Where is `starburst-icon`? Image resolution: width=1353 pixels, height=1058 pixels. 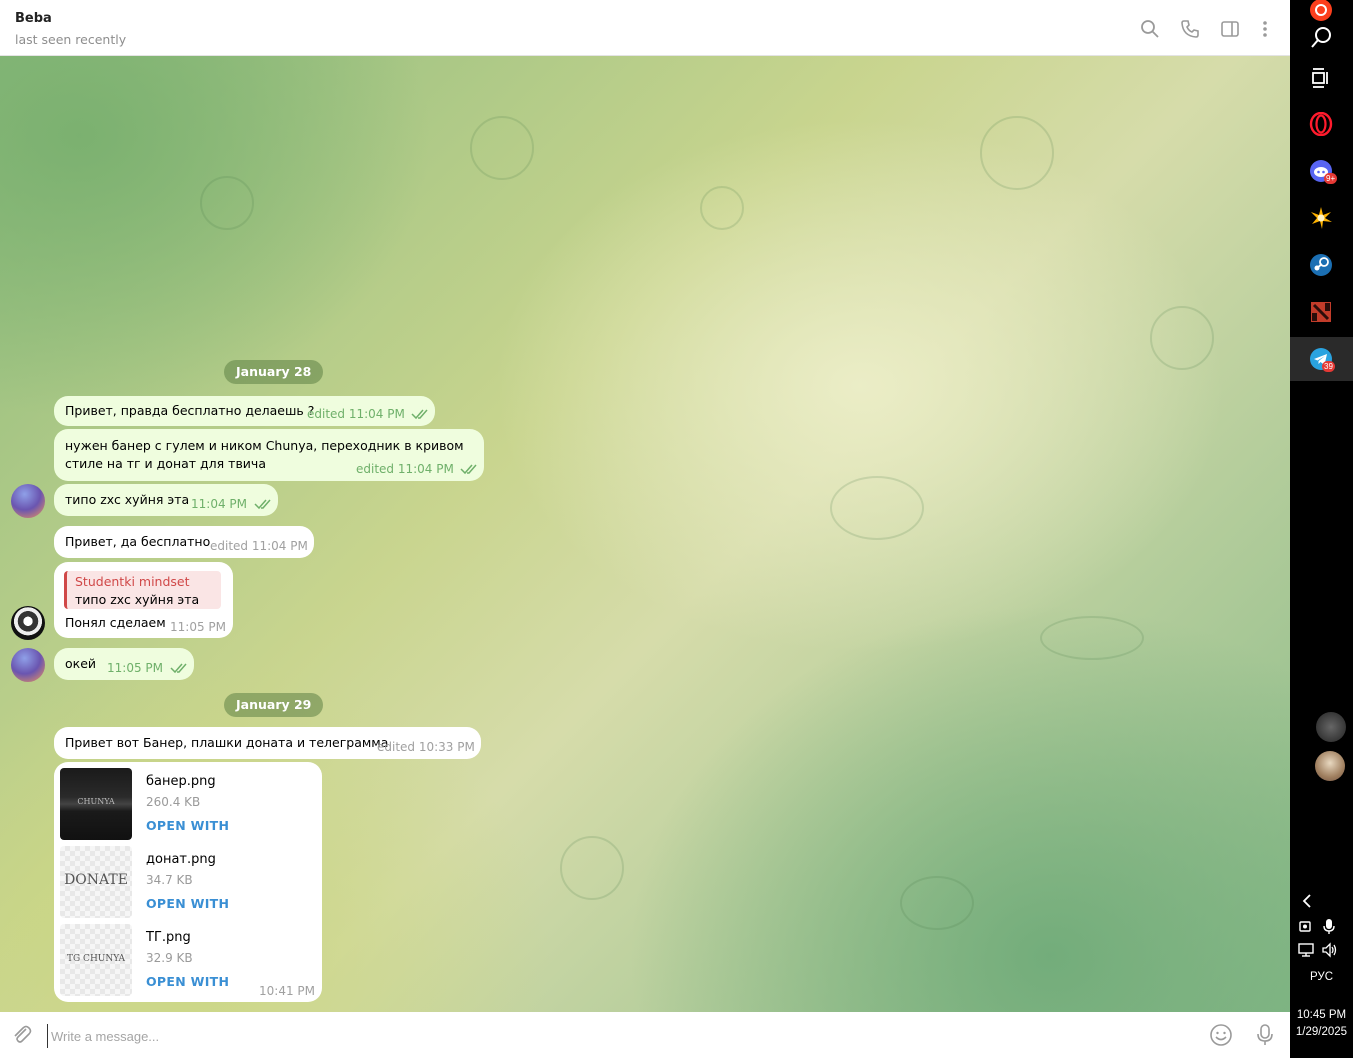
starburst-icon is located at coordinates (1321, 218).